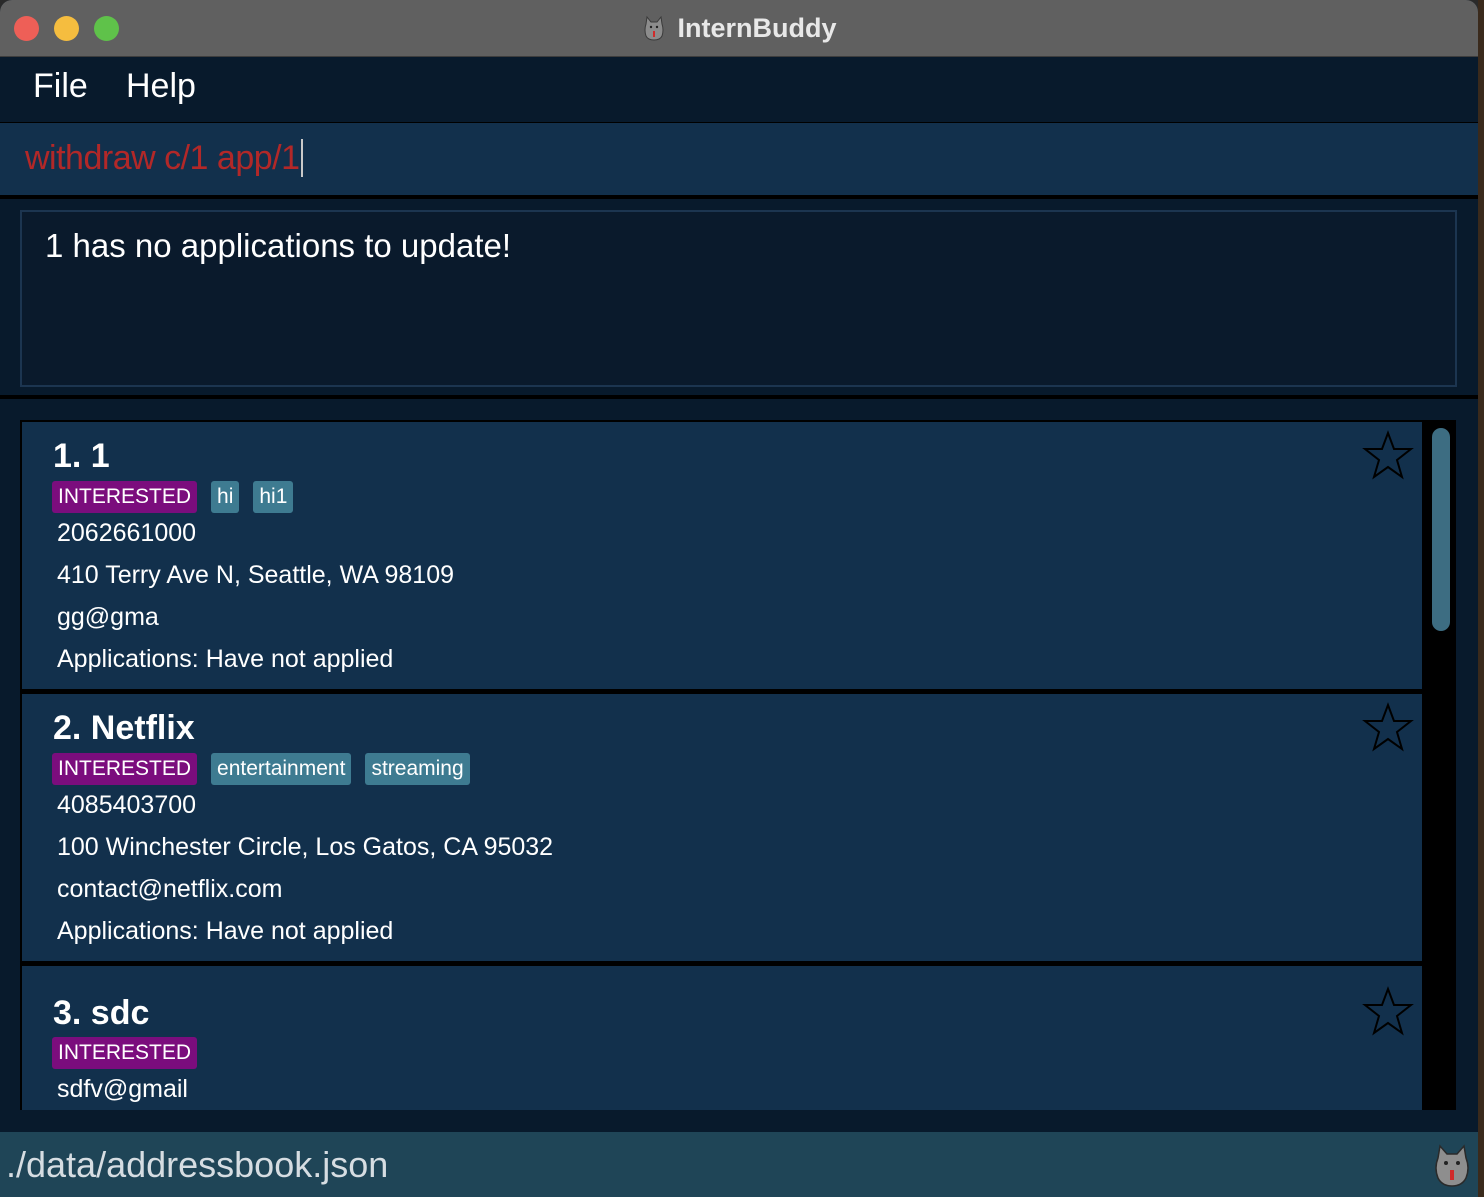  Describe the element at coordinates (255, 575) in the screenshot. I see `company-address: 410 Terry Ave N, Seattle, WA 98109` at that location.